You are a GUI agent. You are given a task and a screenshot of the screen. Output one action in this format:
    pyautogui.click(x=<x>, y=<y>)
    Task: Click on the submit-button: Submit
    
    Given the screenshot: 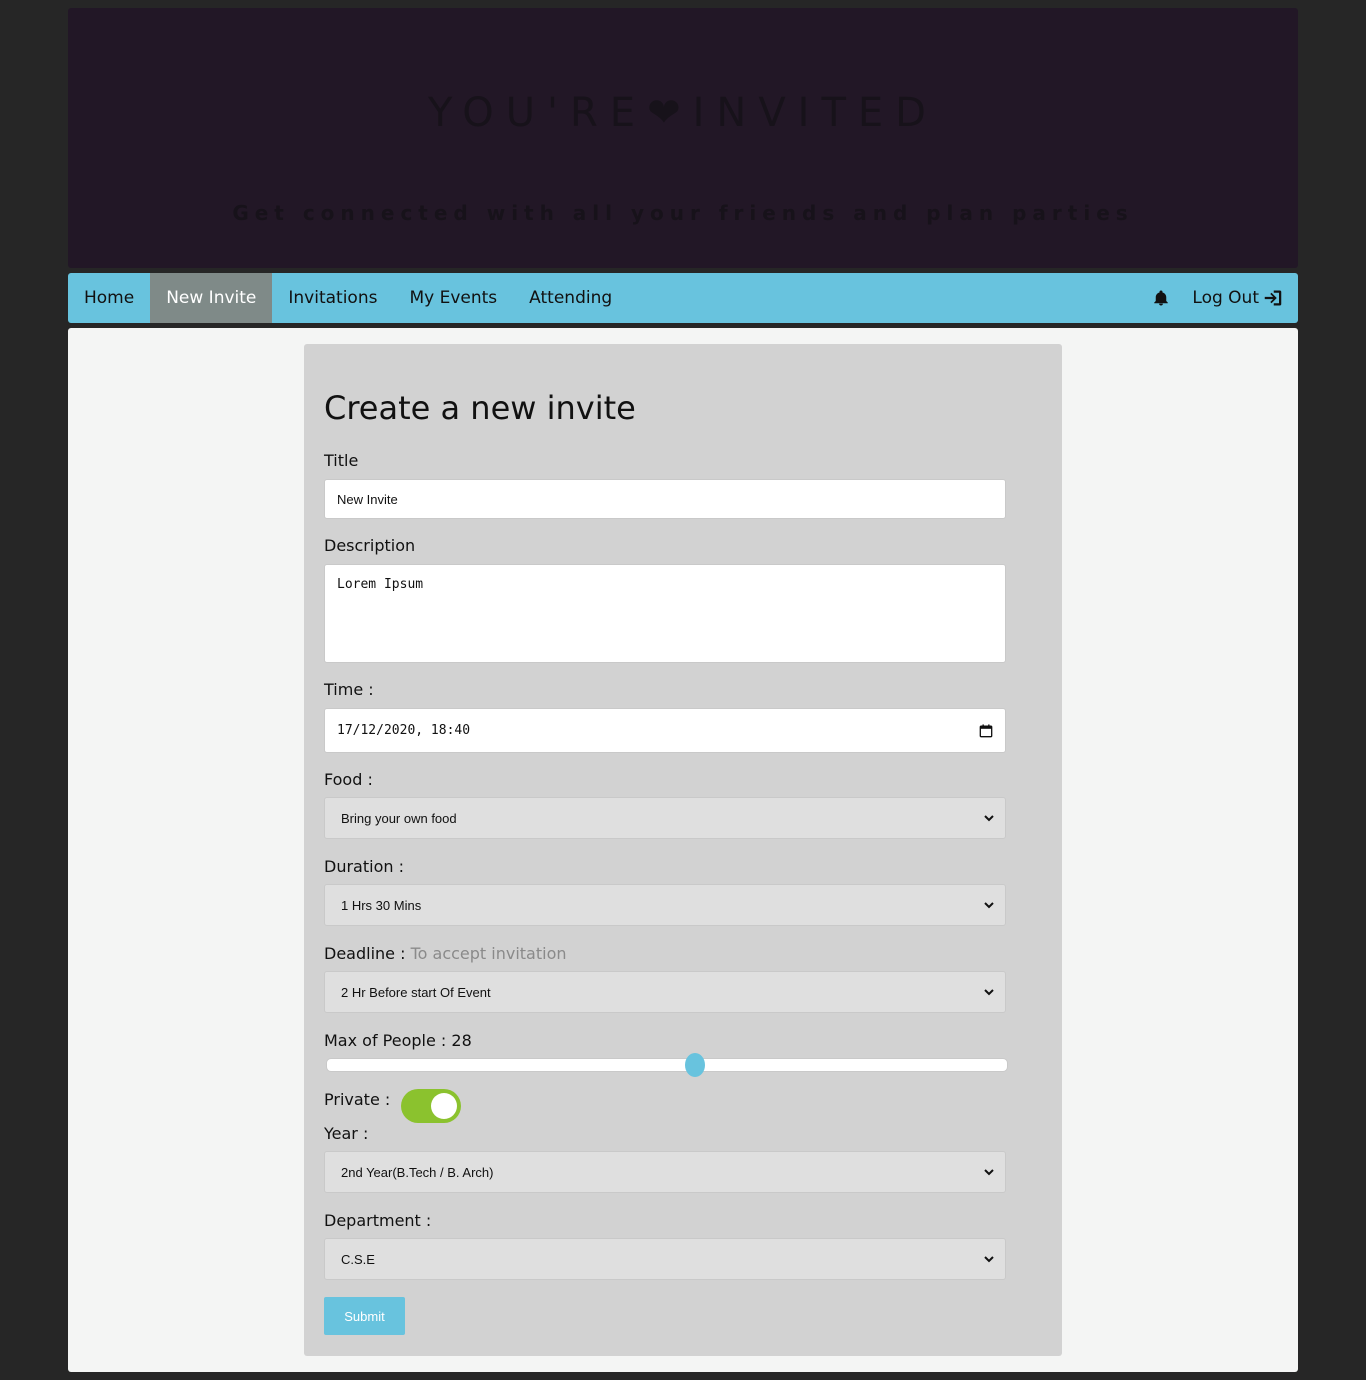 What is the action you would take?
    pyautogui.click(x=364, y=1316)
    